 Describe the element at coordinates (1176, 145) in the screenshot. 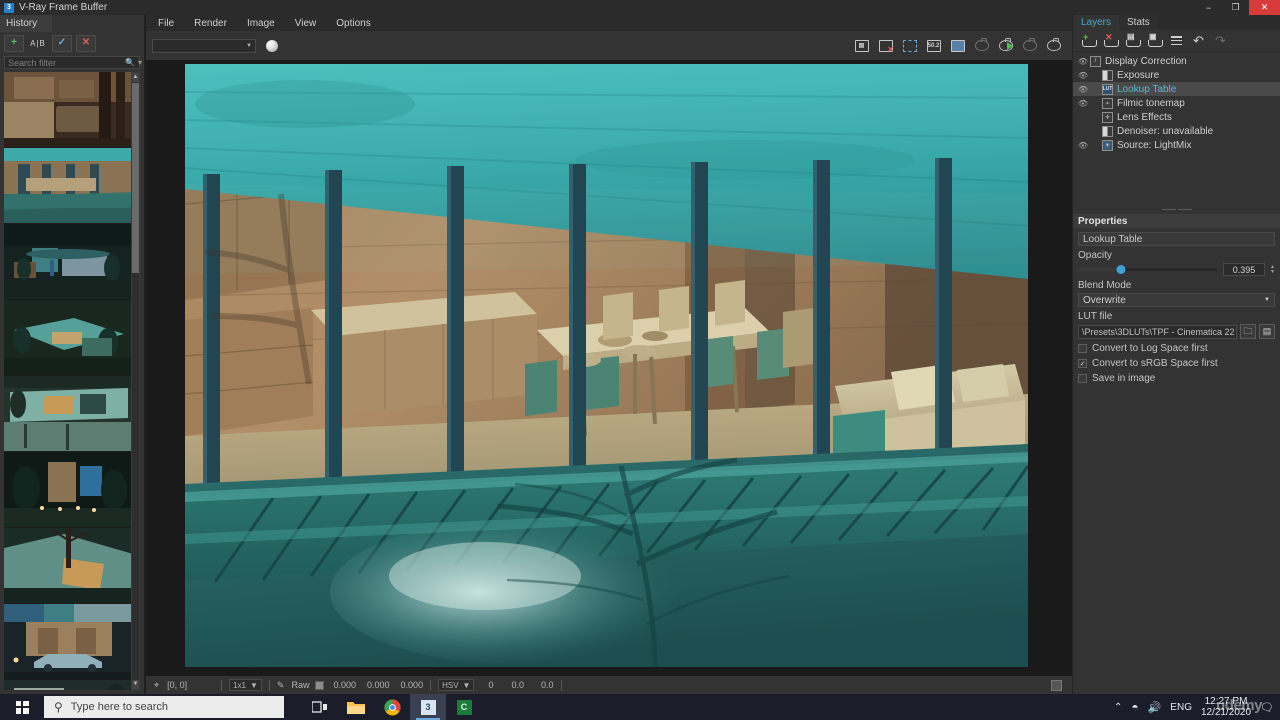

I see `layer-row-source-lightmix: 👁 ☀ Source: LightMix` at that location.